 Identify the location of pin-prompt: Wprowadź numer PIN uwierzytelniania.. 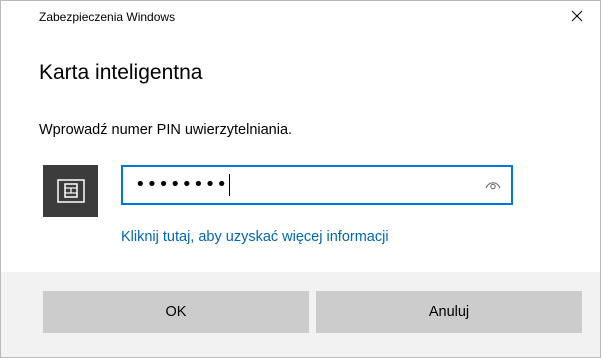
(166, 130).